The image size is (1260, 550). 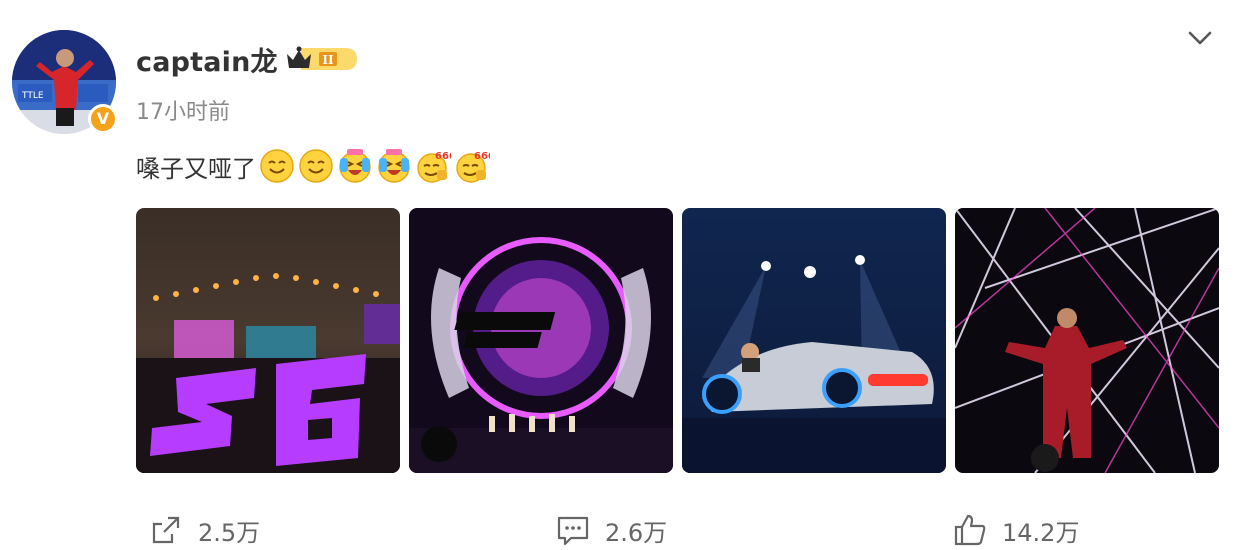 I want to click on post-text-content: 嗓子又哑了, so click(x=196, y=168).